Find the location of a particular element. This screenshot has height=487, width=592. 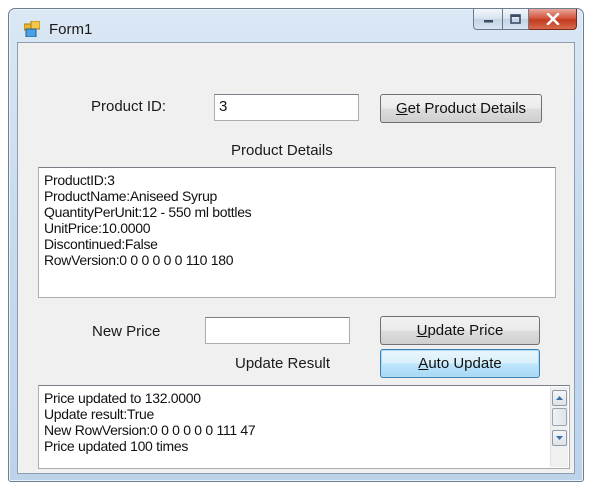

scroll-up-icon is located at coordinates (559, 398).